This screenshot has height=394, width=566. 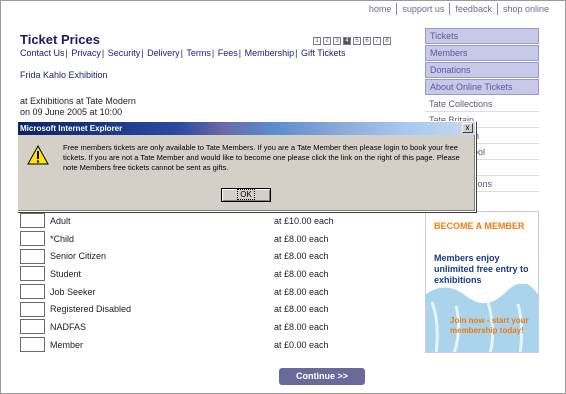 I want to click on date-text: on 09 June 2005 at 10:00, so click(x=71, y=112).